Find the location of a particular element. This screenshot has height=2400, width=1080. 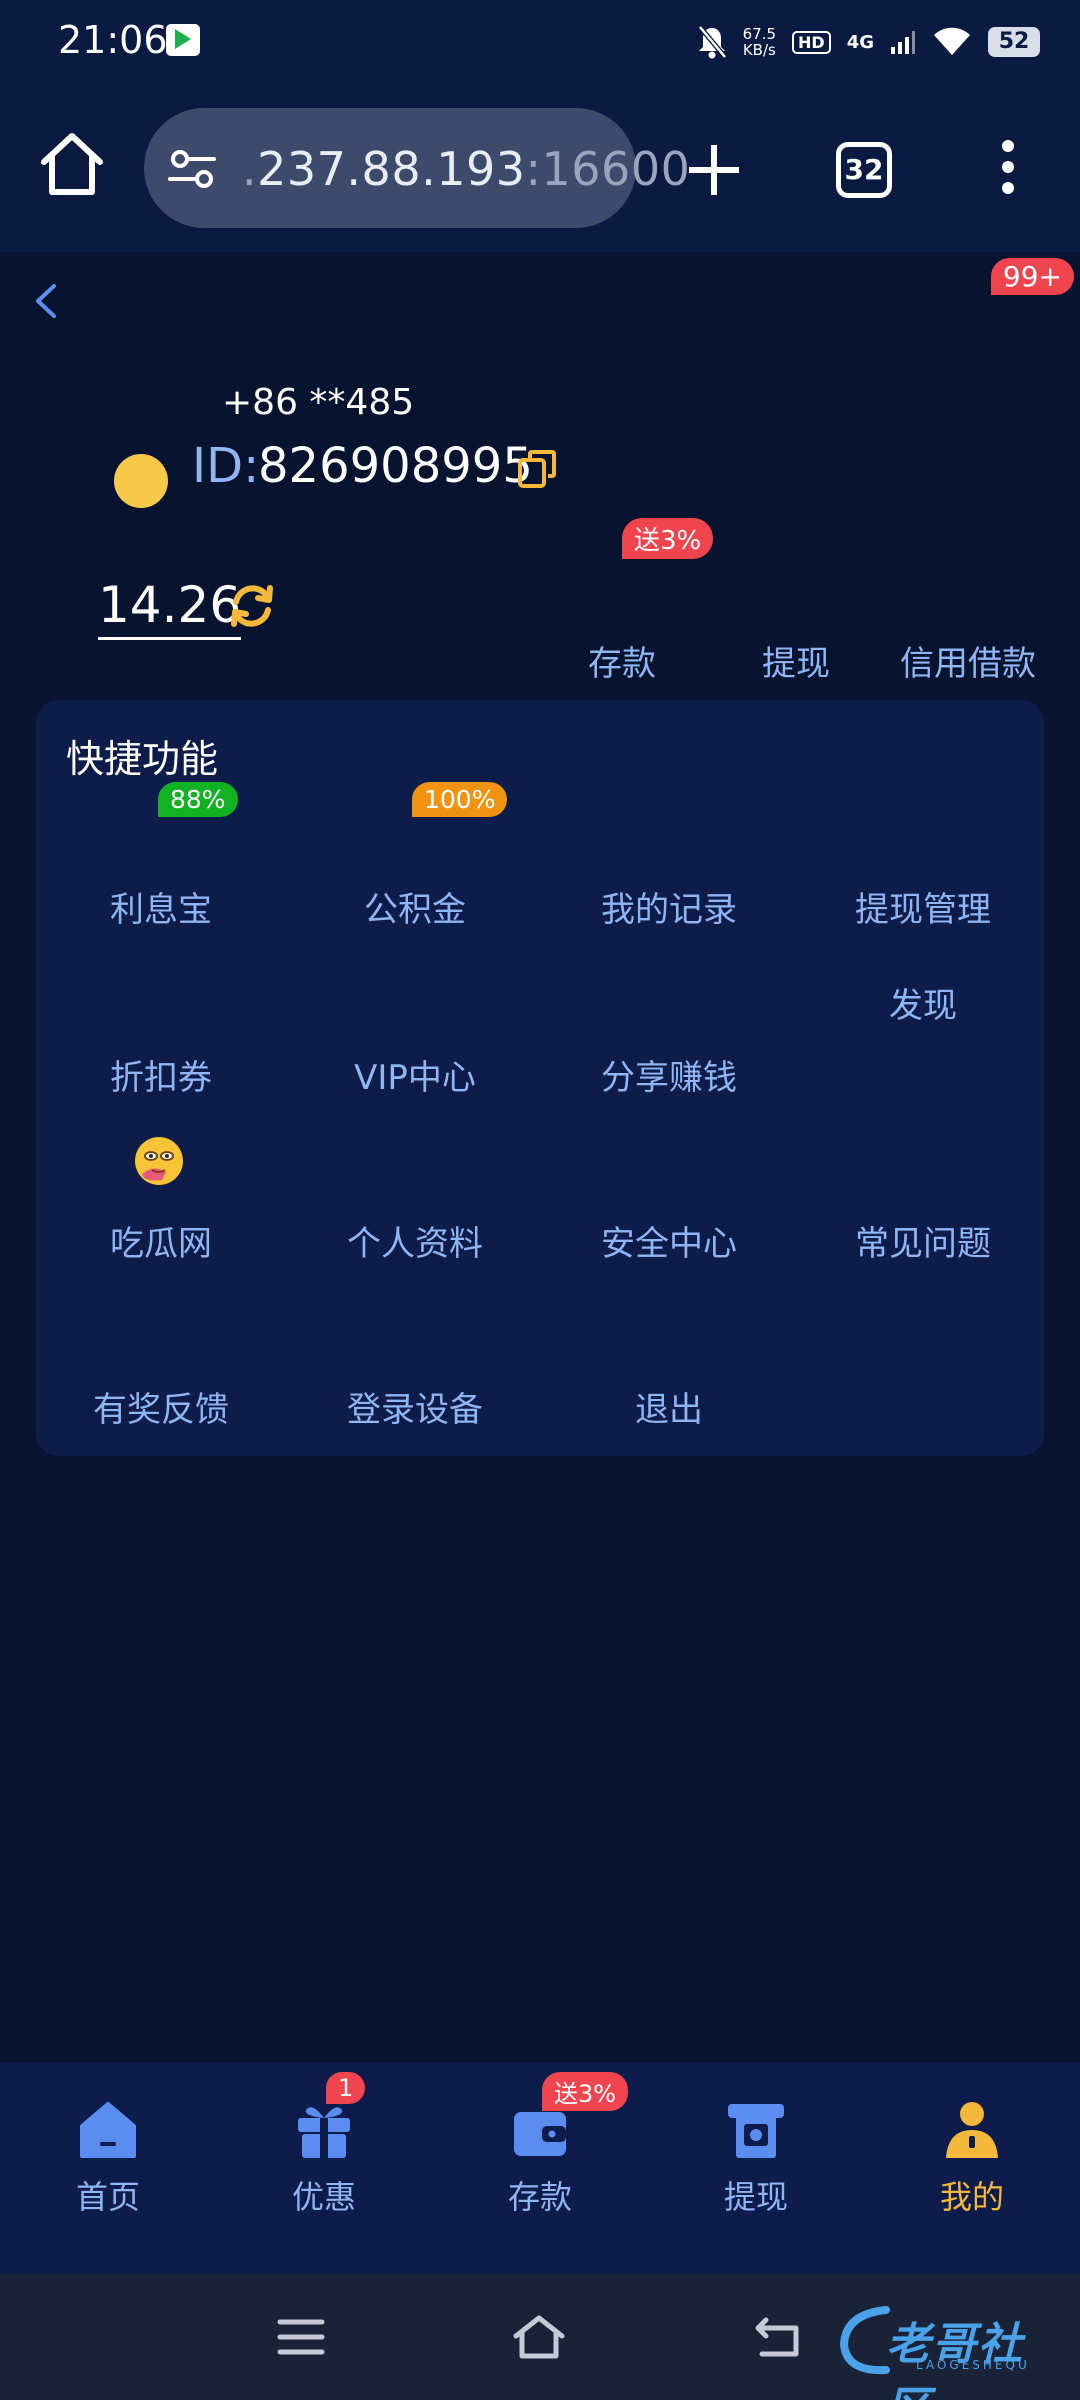

profile-item: 个人资料 is located at coordinates (415, 1240).